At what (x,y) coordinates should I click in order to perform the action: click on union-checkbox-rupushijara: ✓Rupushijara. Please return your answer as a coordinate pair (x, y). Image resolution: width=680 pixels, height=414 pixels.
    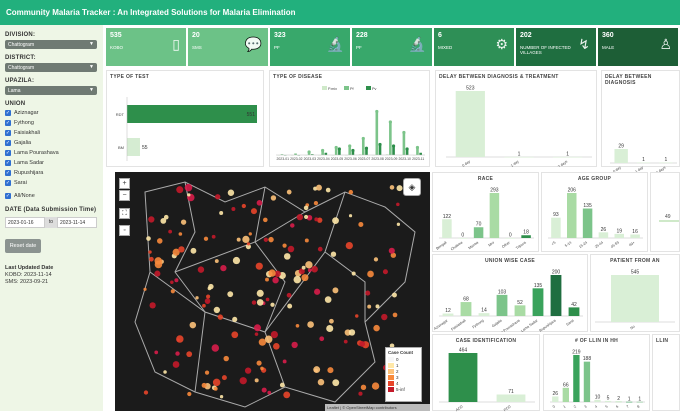
    Looking at the image, I should click on (51, 173).